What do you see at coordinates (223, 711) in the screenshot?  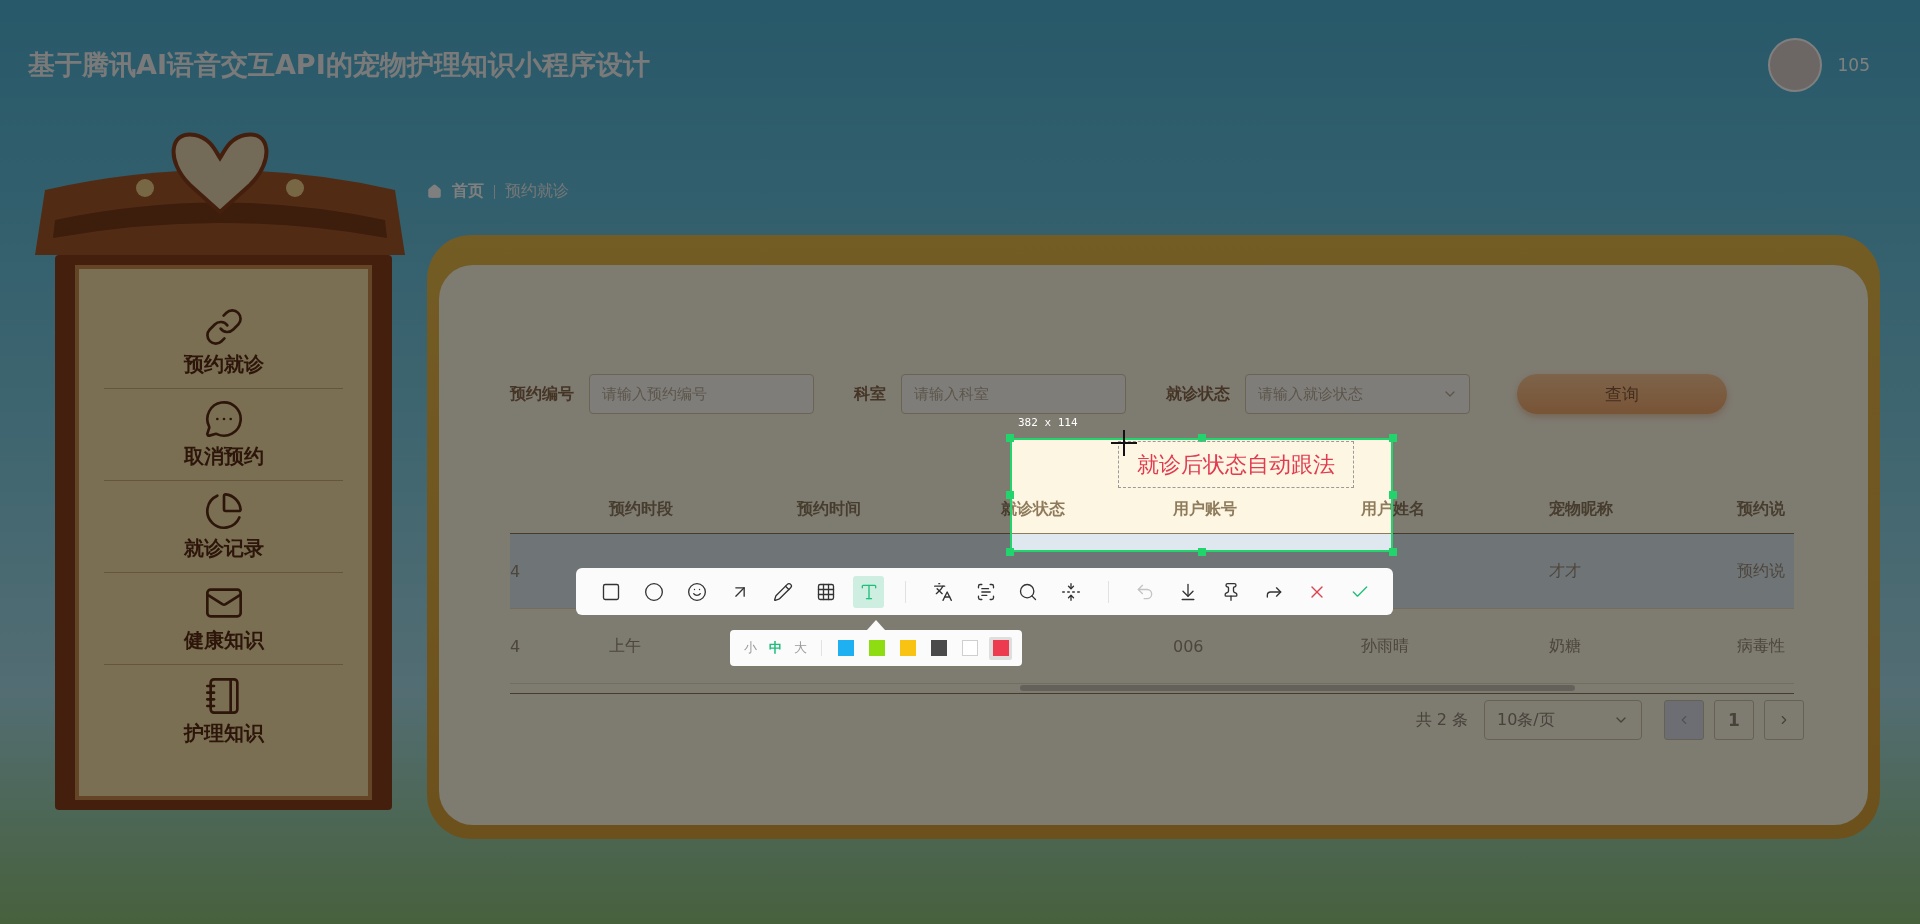 I see `sidebar-item: 护理知识` at bounding box center [223, 711].